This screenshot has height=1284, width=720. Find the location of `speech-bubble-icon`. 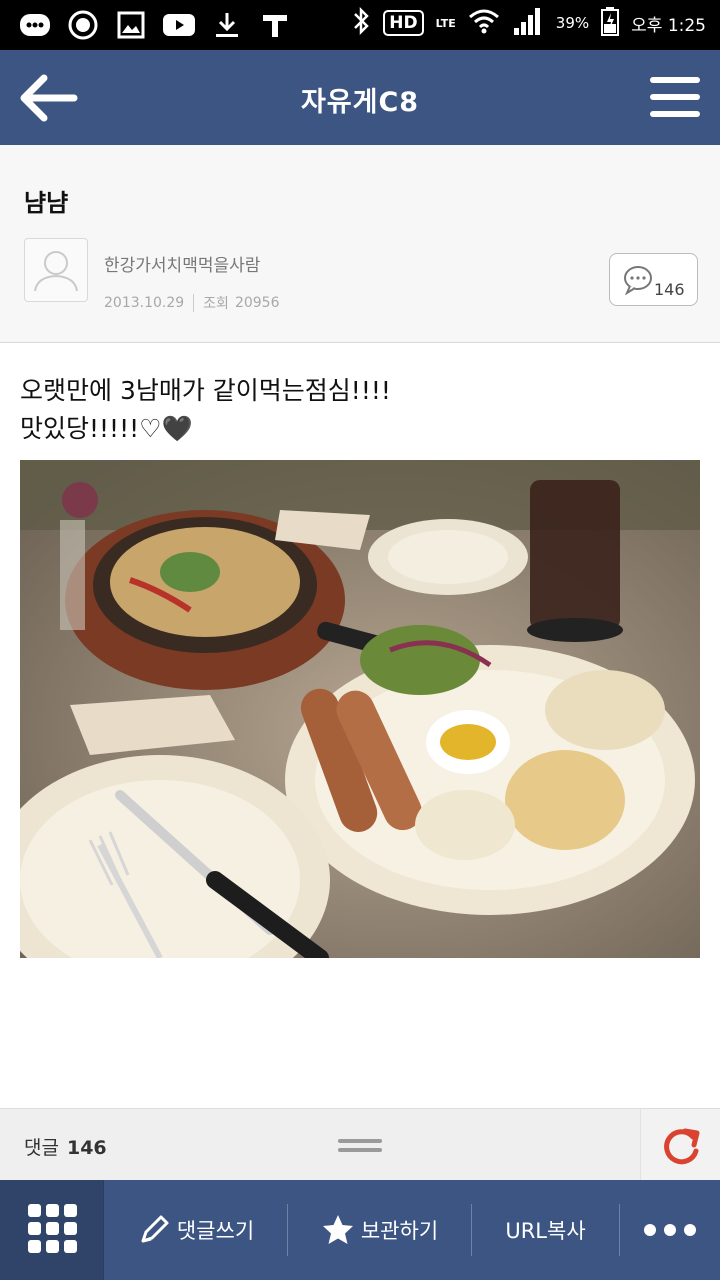

speech-bubble-icon is located at coordinates (638, 280).